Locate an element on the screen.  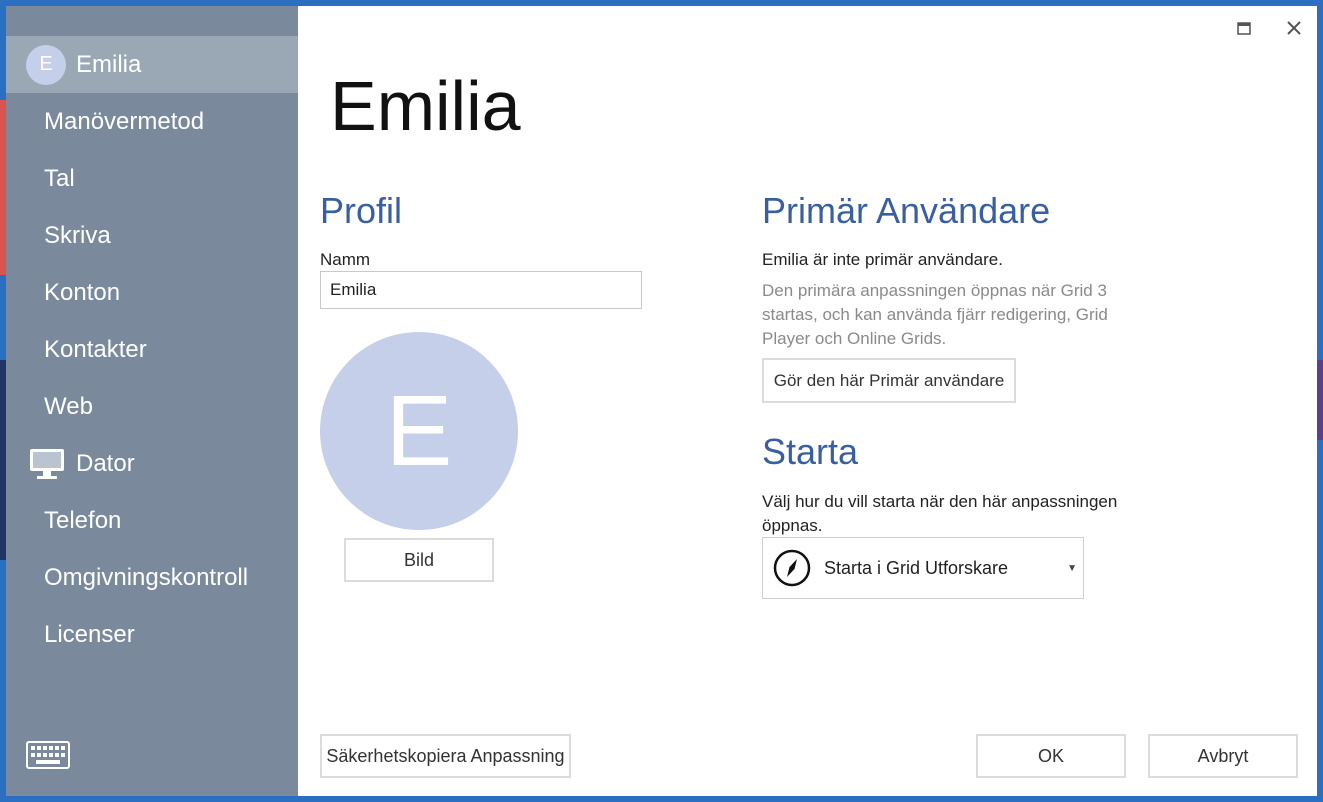
sidebar-item-access-method: Manövermetod is located at coordinates (152, 121).